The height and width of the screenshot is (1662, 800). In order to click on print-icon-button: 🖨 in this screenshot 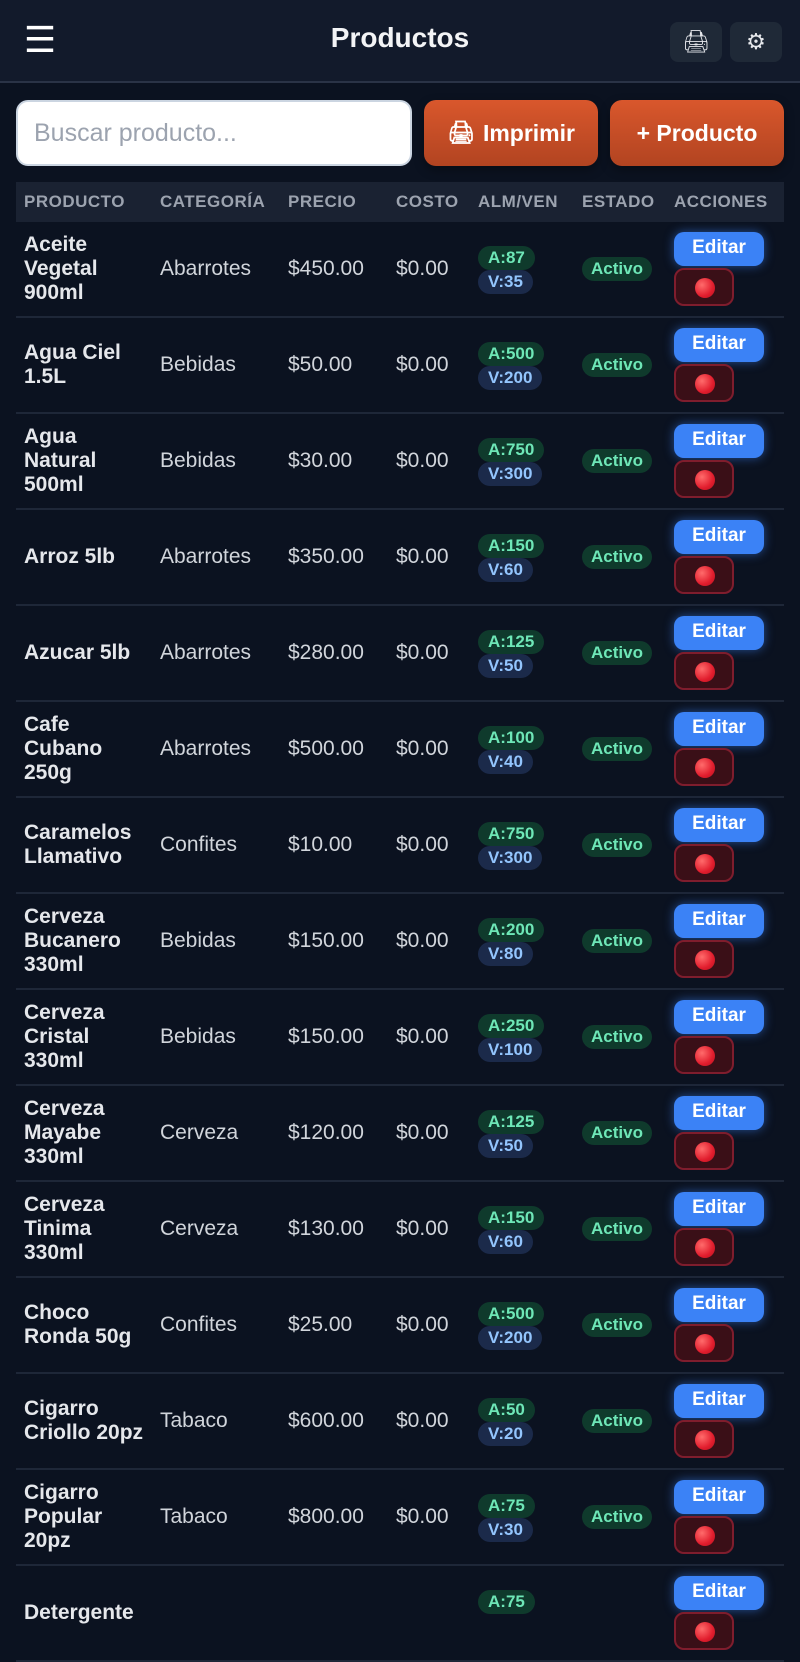, I will do `click(696, 42)`.